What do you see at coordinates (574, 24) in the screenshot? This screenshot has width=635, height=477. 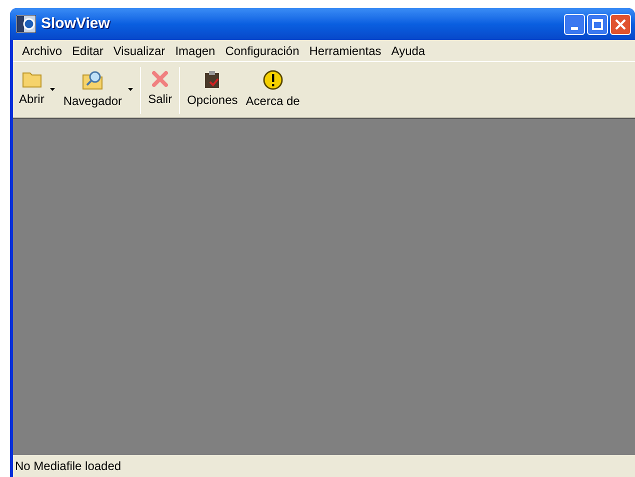 I see `minimize-button` at bounding box center [574, 24].